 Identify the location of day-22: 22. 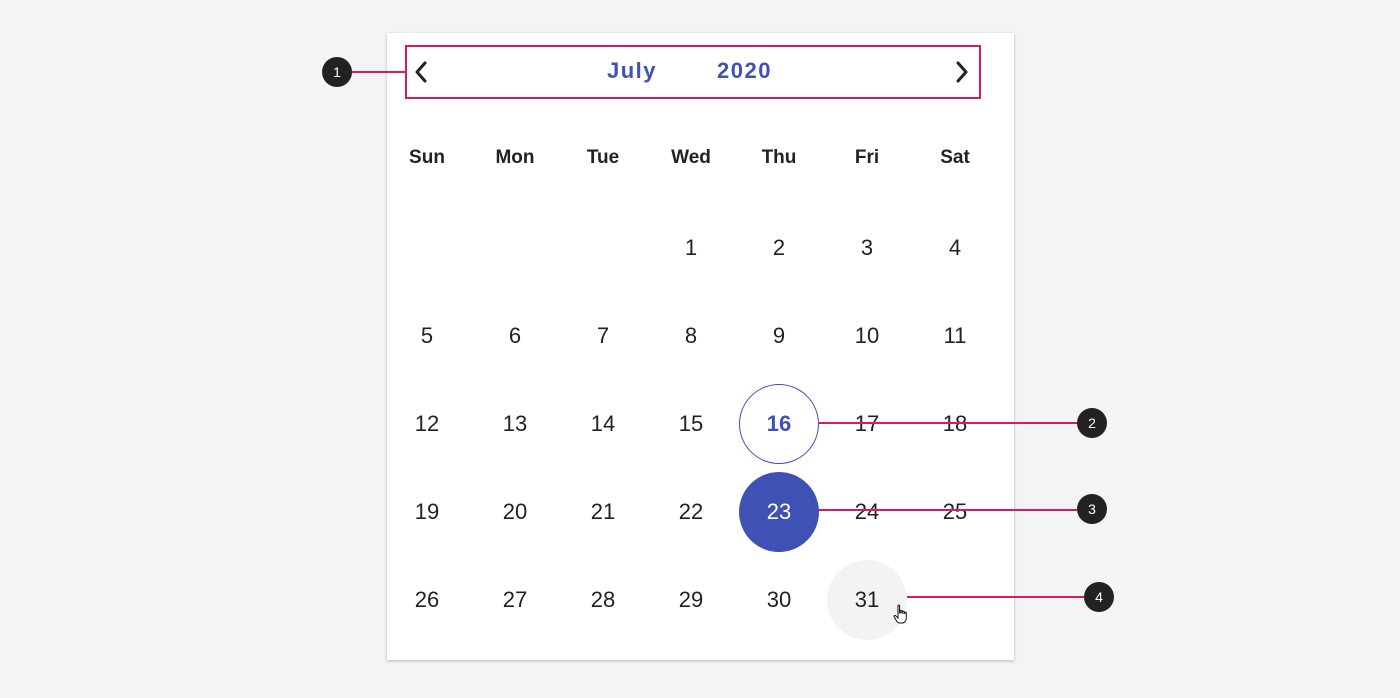
(691, 512).